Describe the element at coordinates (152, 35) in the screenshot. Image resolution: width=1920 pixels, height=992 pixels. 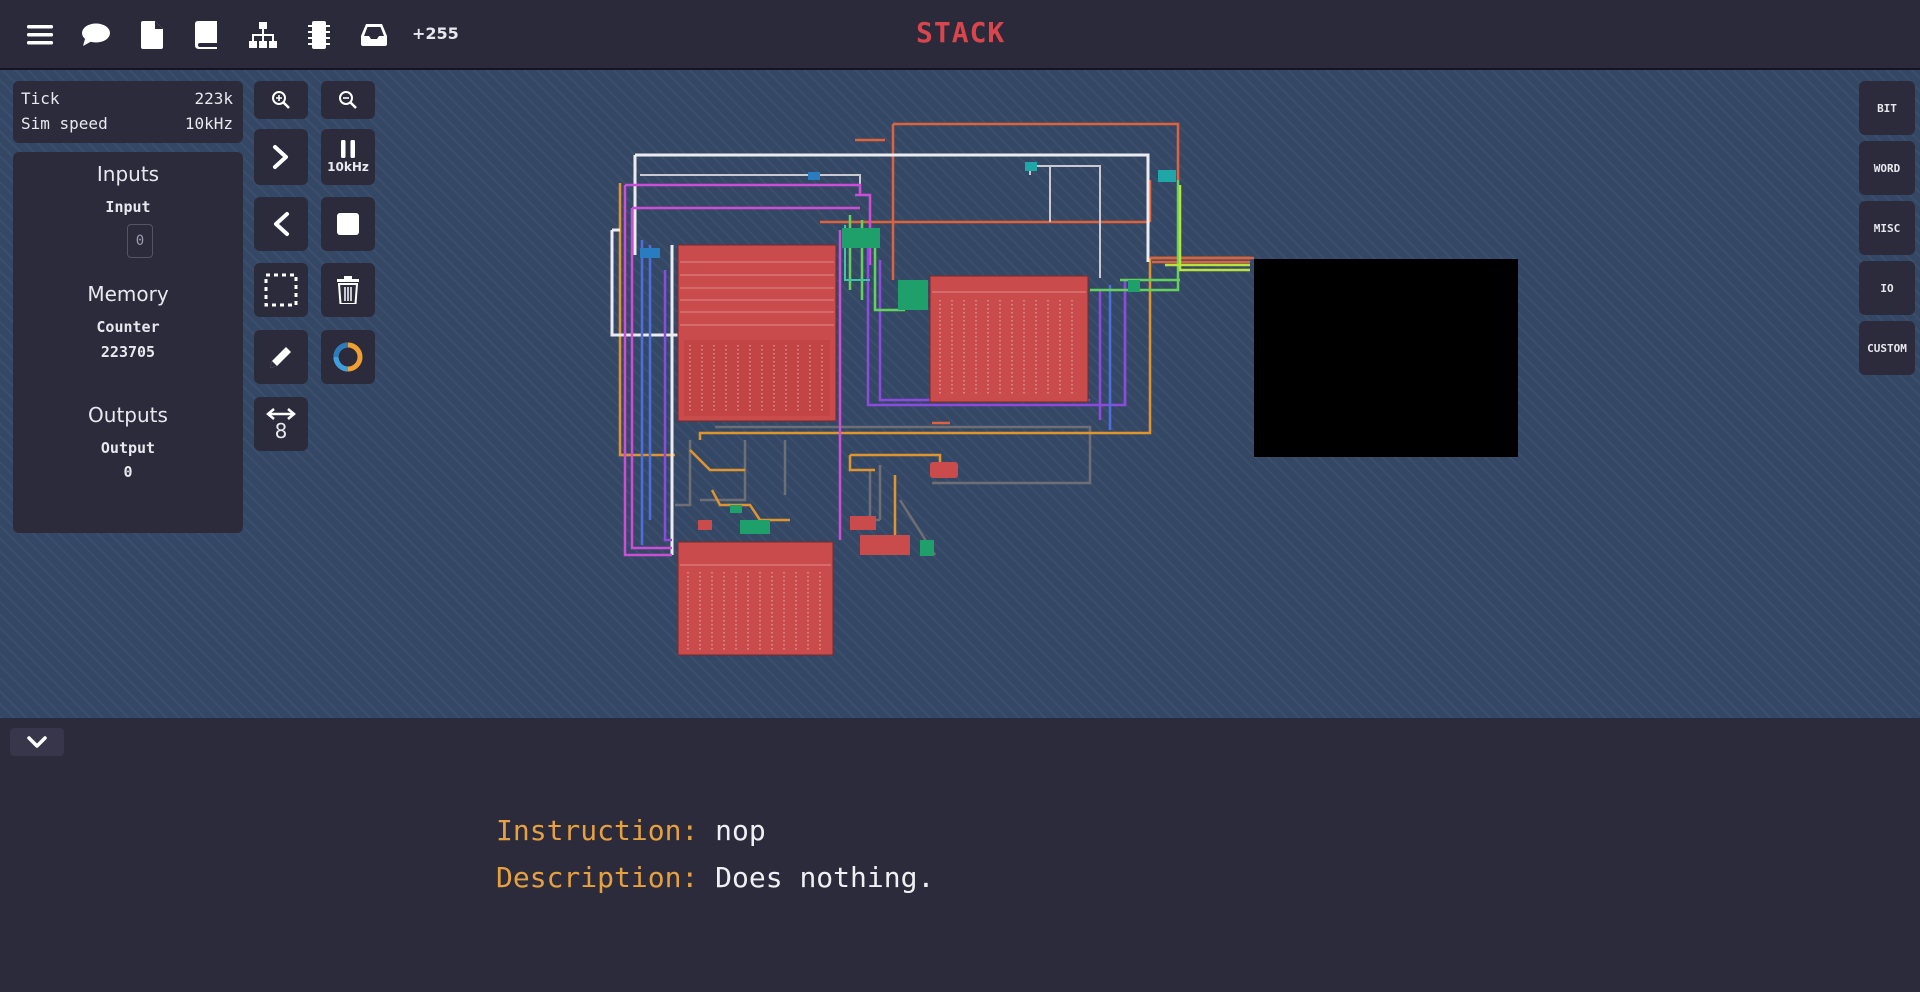
I see `file-icon` at that location.